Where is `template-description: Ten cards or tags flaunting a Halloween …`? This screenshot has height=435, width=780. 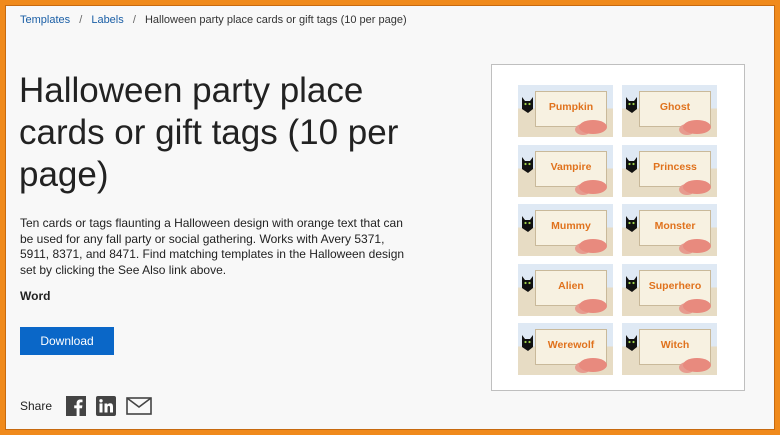
template-description: Ten cards or tags flaunting a Halloween … is located at coordinates (212, 246).